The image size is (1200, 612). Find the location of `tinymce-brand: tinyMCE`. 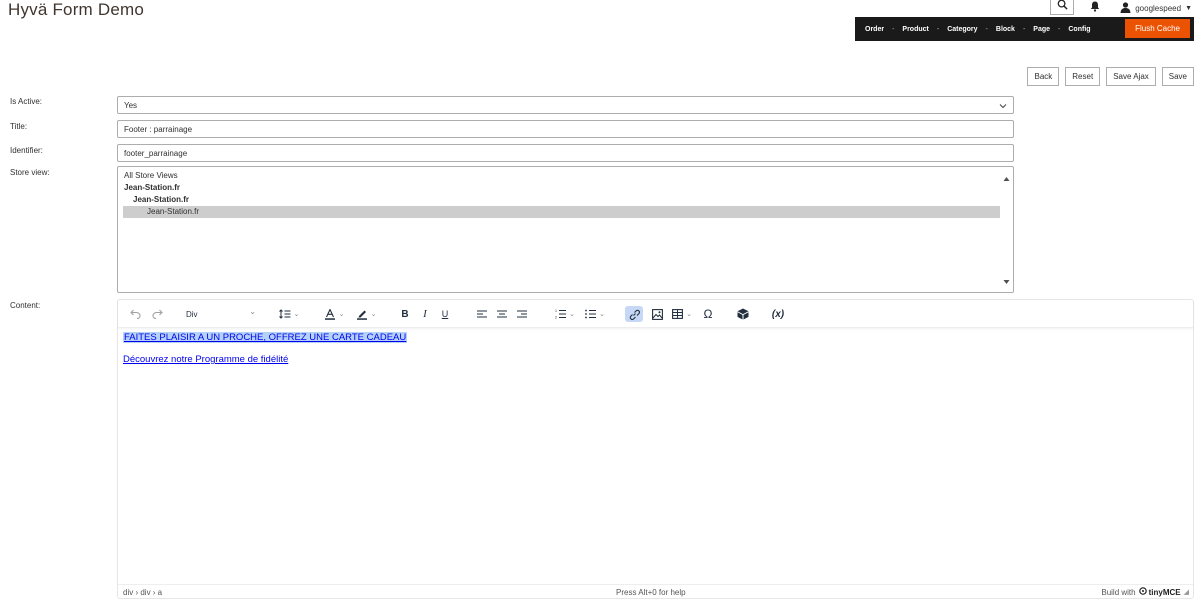

tinymce-brand: tinyMCE is located at coordinates (1164, 592).